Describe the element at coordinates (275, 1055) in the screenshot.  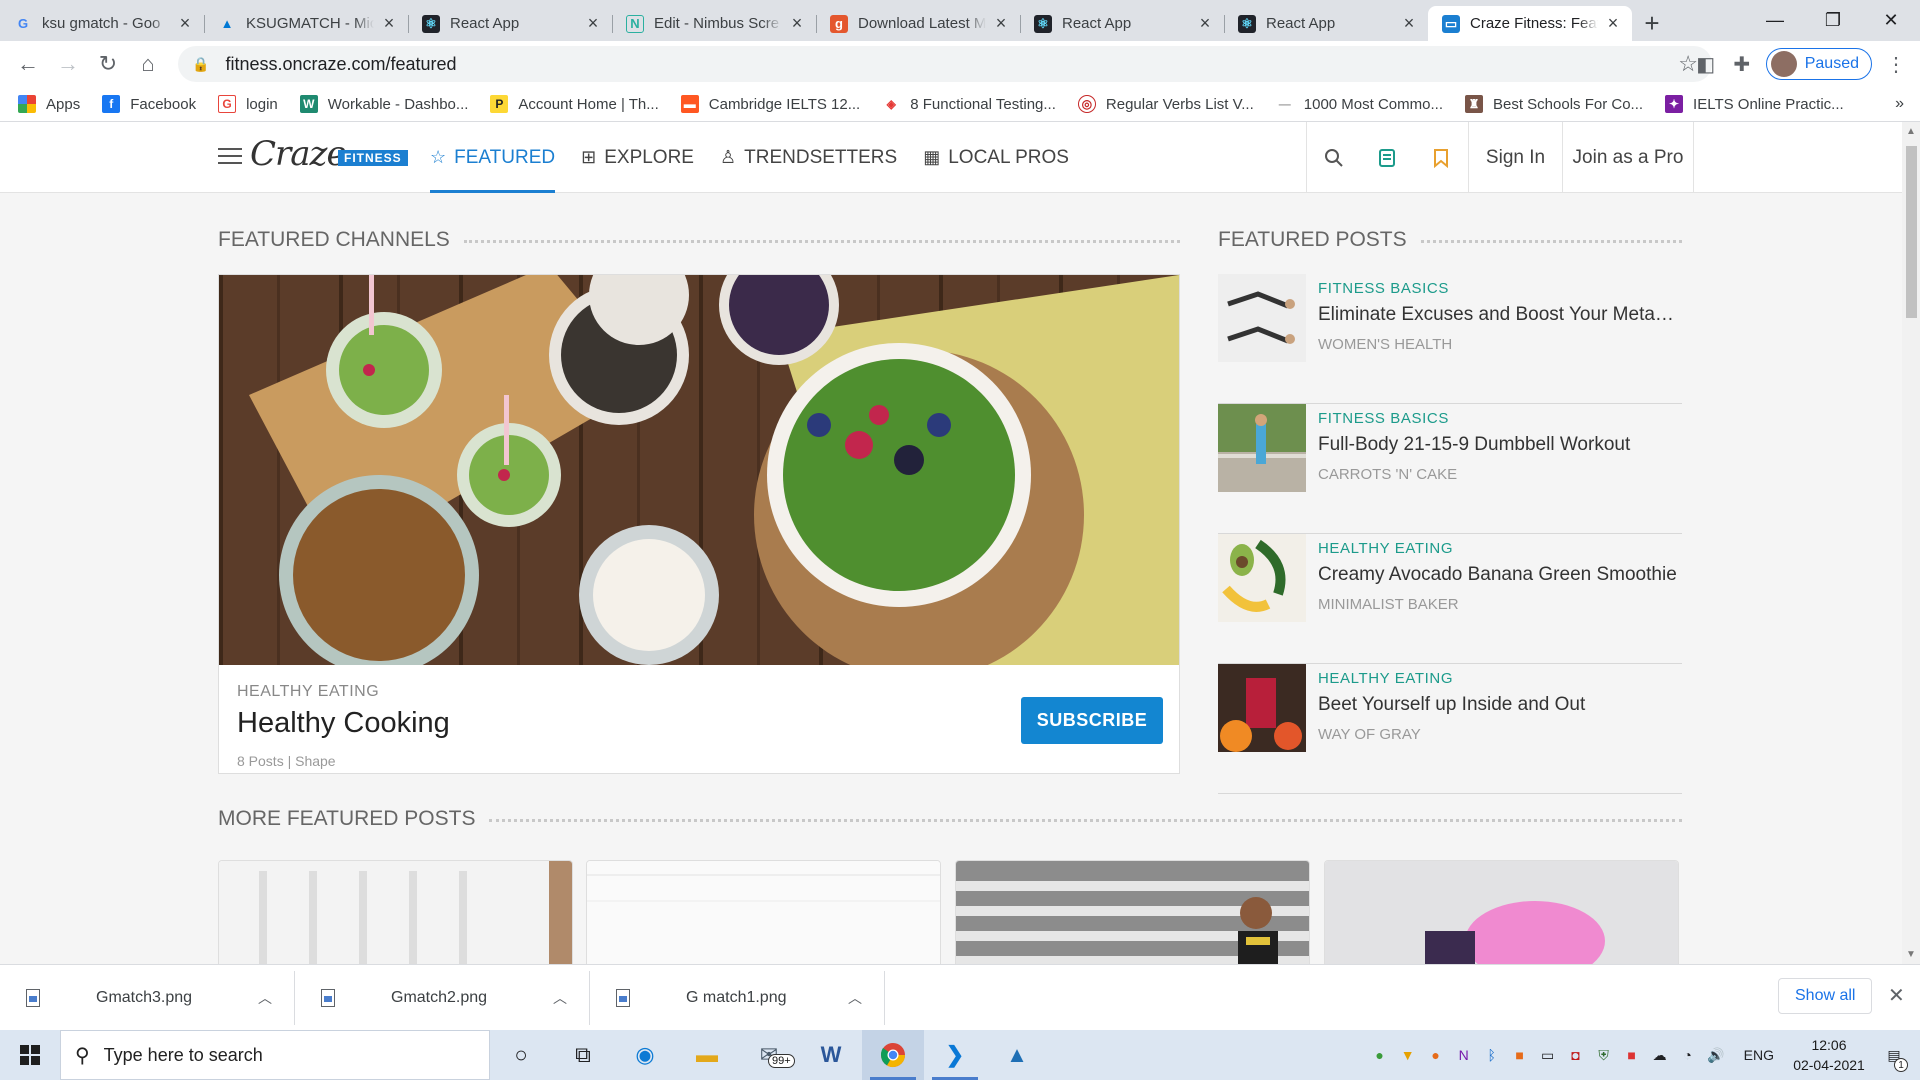
I see `taskbar-search-box: ⚲ Type here to search` at that location.